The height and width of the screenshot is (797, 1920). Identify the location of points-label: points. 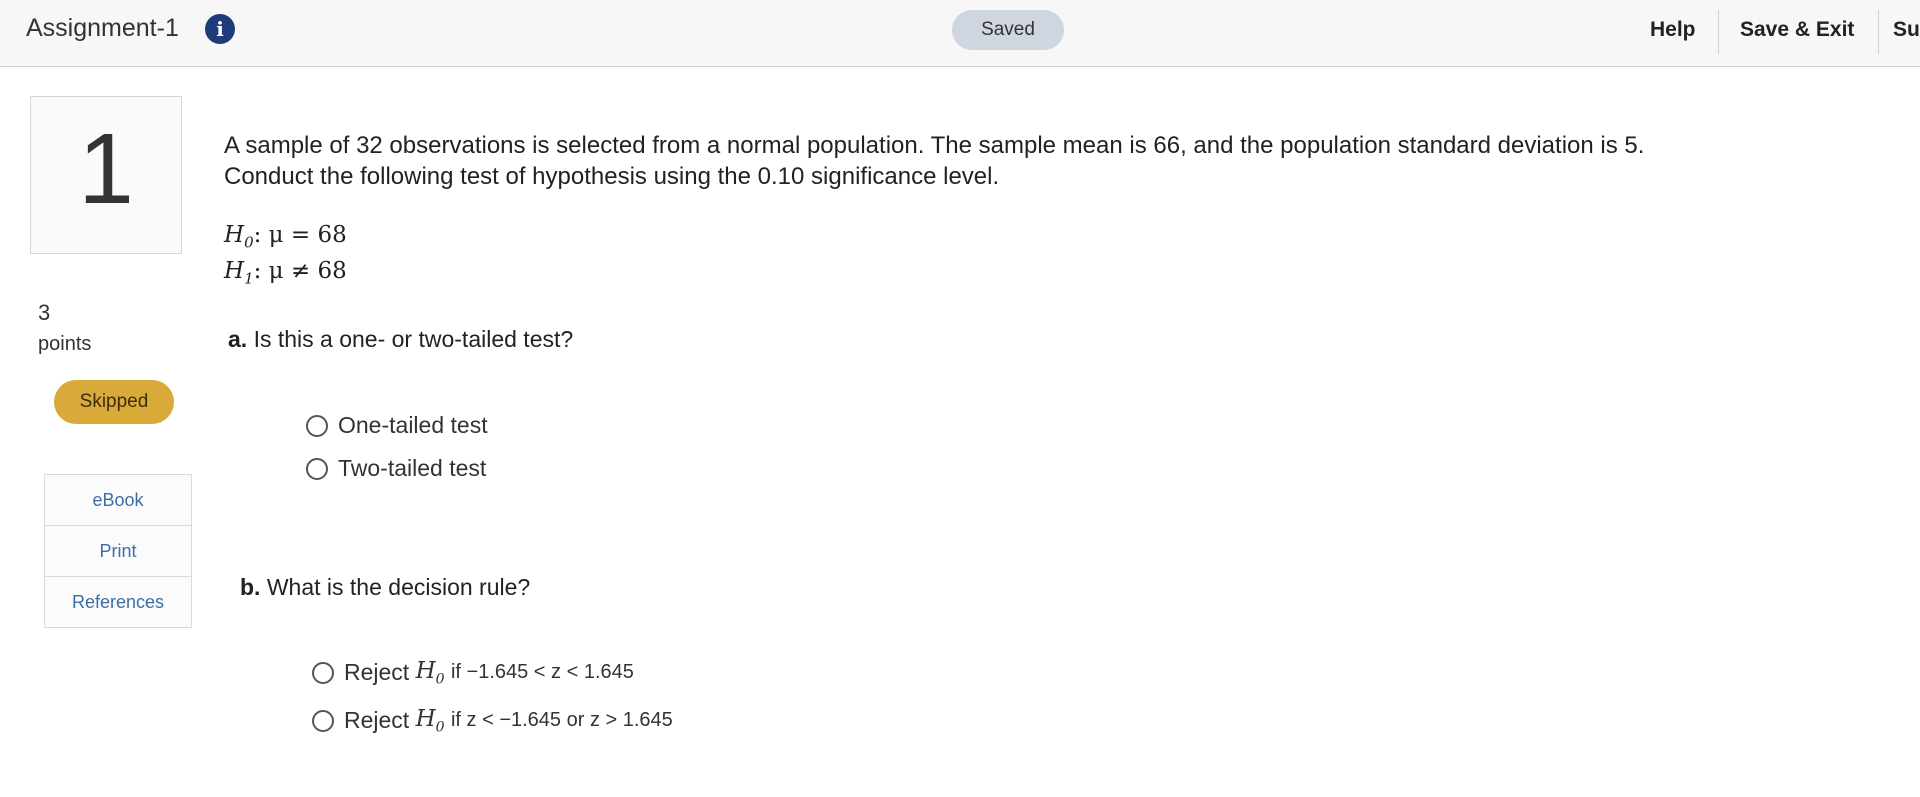
(65, 344).